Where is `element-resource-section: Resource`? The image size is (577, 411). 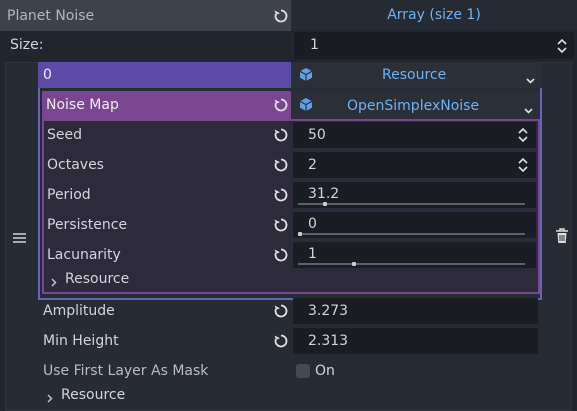
element-resource-section: Resource is located at coordinates (290, 395).